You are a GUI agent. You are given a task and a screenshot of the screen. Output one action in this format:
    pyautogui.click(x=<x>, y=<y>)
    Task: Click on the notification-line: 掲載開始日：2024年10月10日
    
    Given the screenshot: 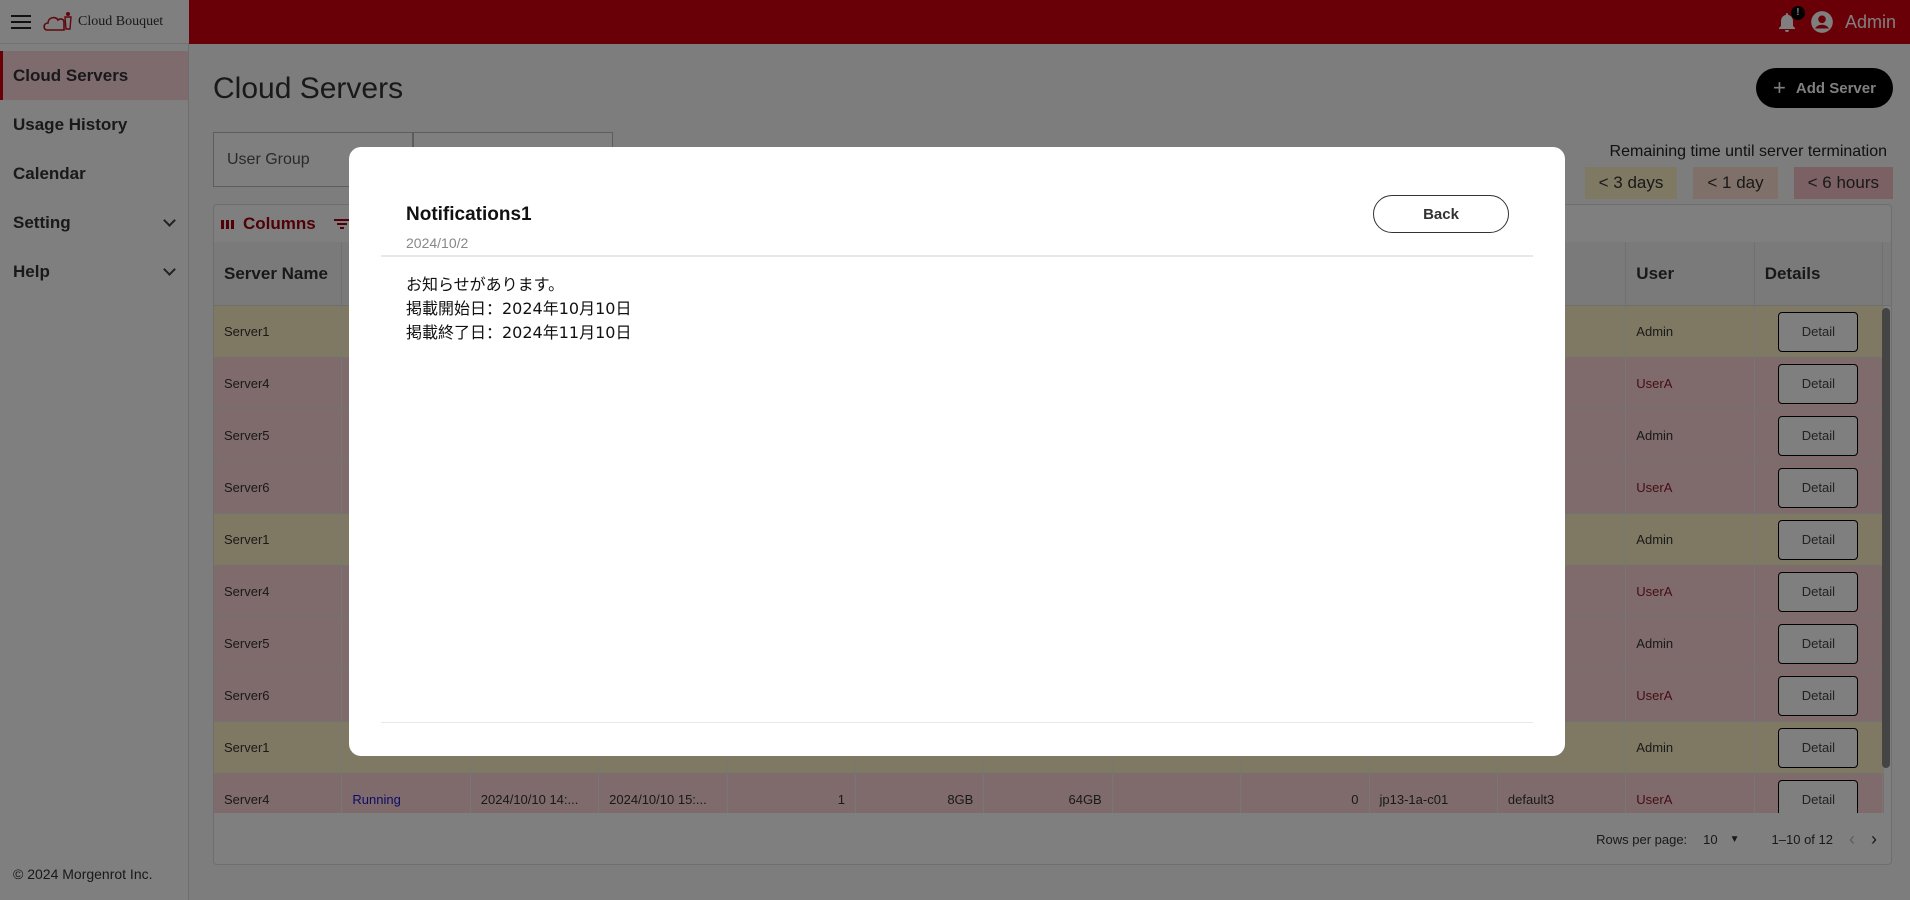 What is the action you would take?
    pyautogui.click(x=519, y=308)
    